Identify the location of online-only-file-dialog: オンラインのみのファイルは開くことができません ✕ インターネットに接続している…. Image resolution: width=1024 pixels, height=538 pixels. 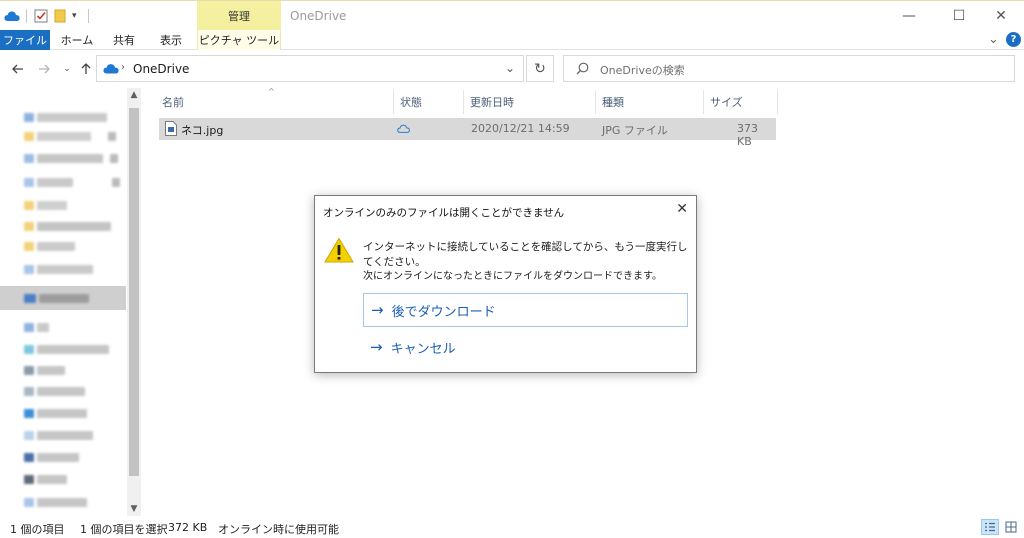
(505, 284).